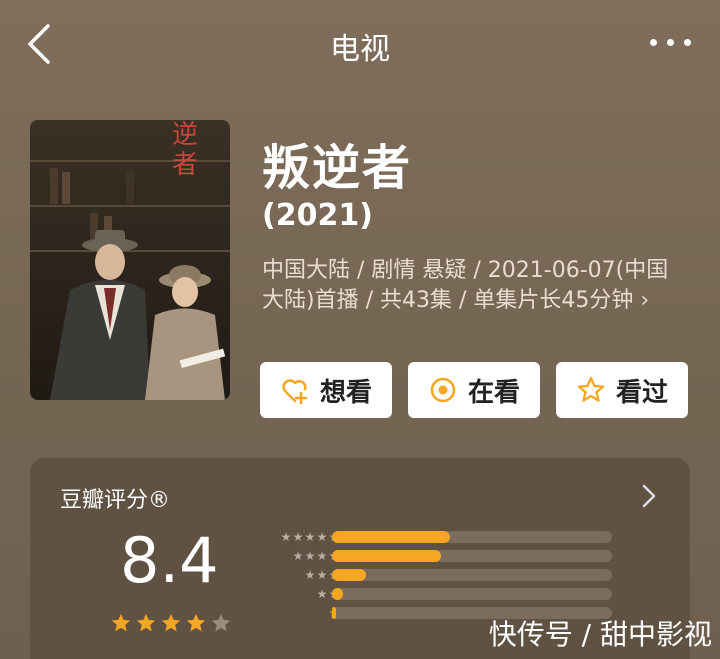 The image size is (720, 659). I want to click on distribution-row: ★★★★, so click(440, 556).